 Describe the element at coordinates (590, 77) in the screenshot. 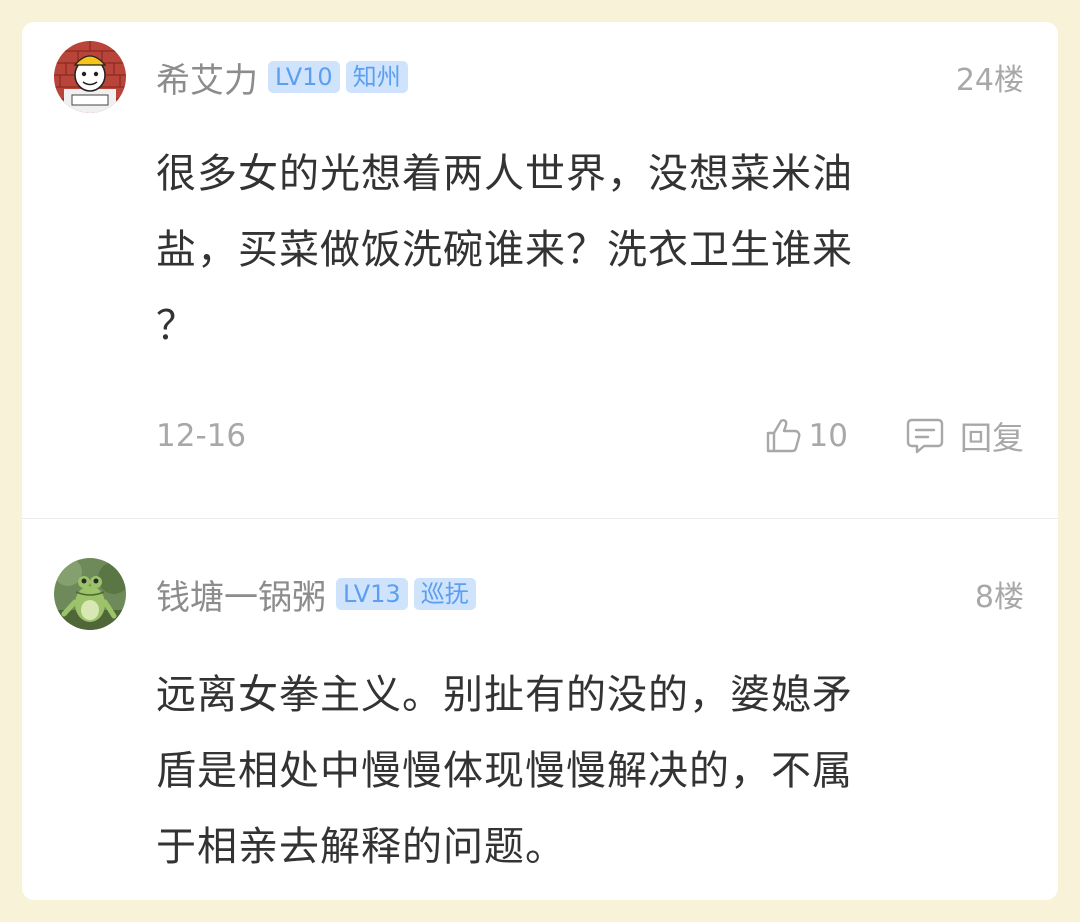

I see `comment-header: 希艾力 LV10 知州 24楼` at that location.